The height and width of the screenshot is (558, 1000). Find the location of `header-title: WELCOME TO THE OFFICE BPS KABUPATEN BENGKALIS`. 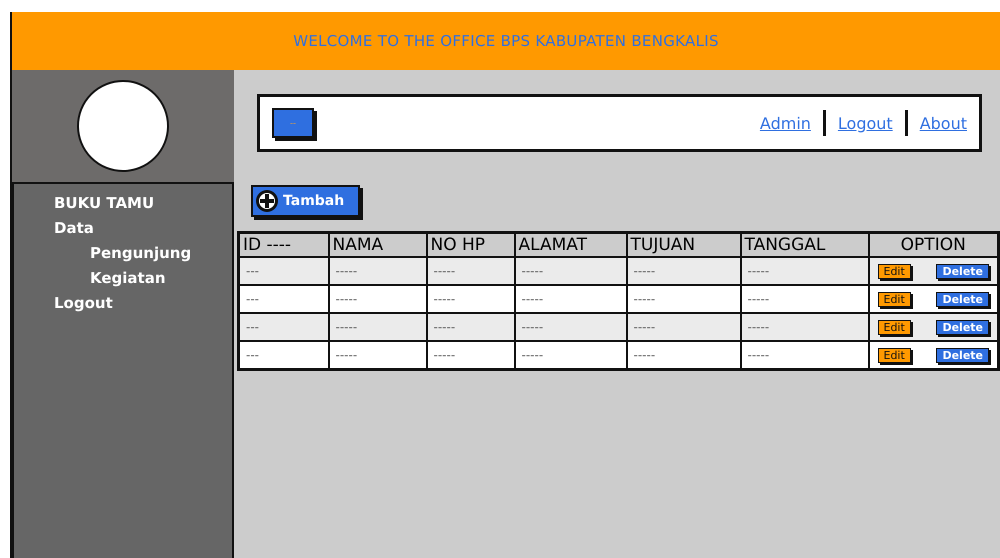

header-title: WELCOME TO THE OFFICE BPS KABUPATEN BENGKALIS is located at coordinates (506, 41).